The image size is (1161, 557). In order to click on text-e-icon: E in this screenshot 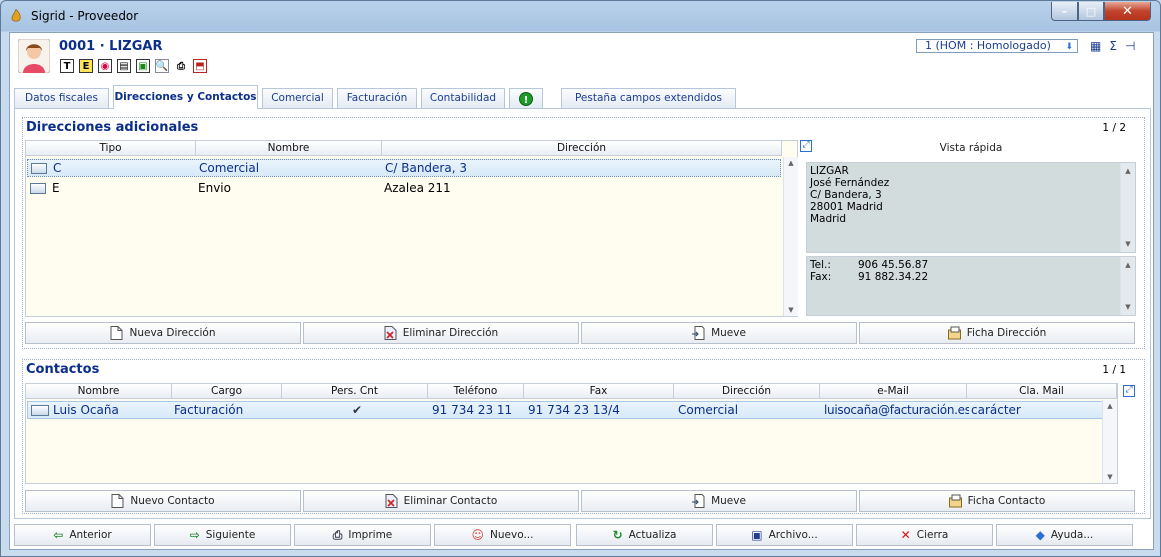, I will do `click(86, 66)`.